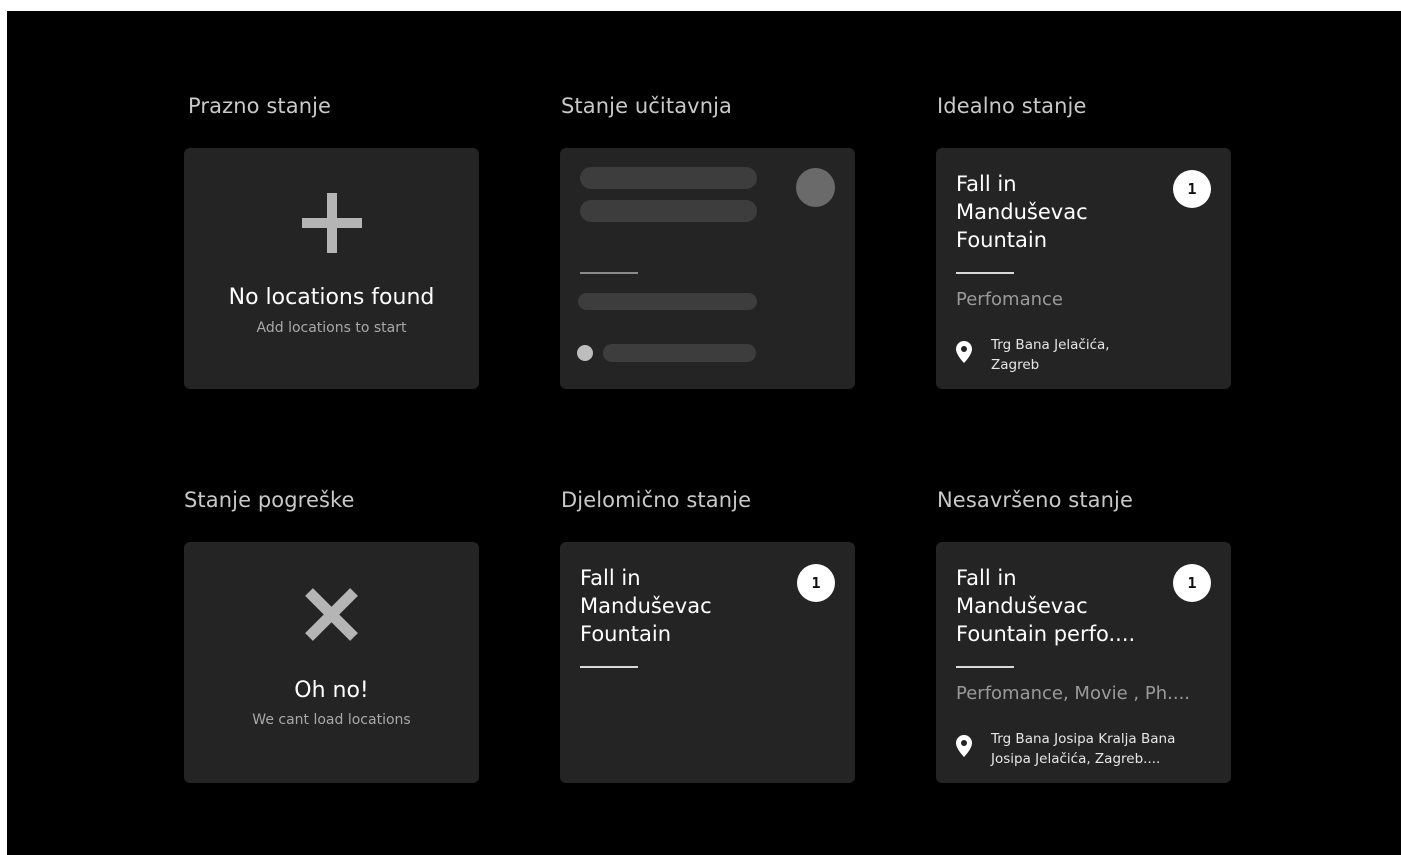 The width and height of the screenshot is (1401, 855). Describe the element at coordinates (1035, 500) in the screenshot. I see `imperfect-state-title: Nesavršeno stanje` at that location.